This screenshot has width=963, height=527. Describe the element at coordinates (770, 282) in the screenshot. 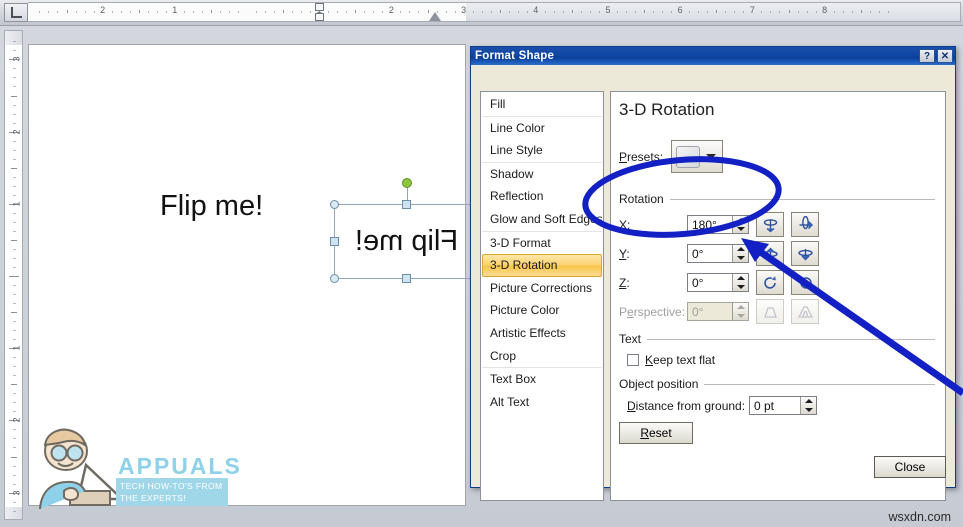

I see `rotate-z-counterclockwise-icon` at that location.